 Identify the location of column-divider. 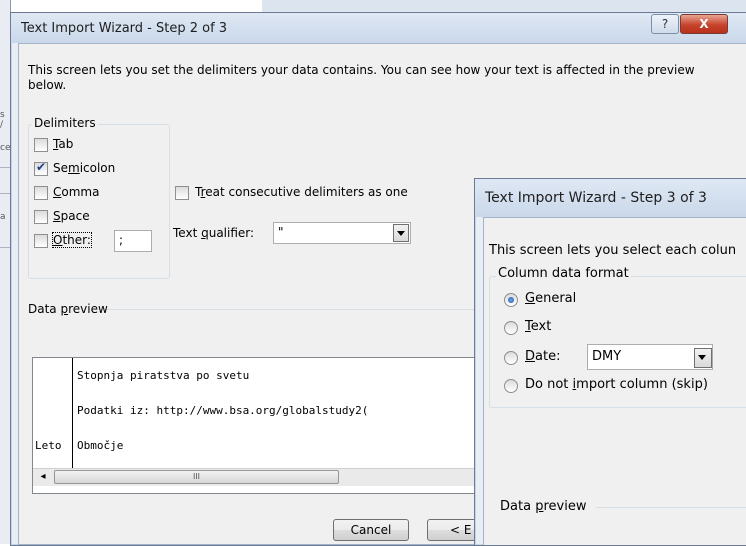
(72, 413).